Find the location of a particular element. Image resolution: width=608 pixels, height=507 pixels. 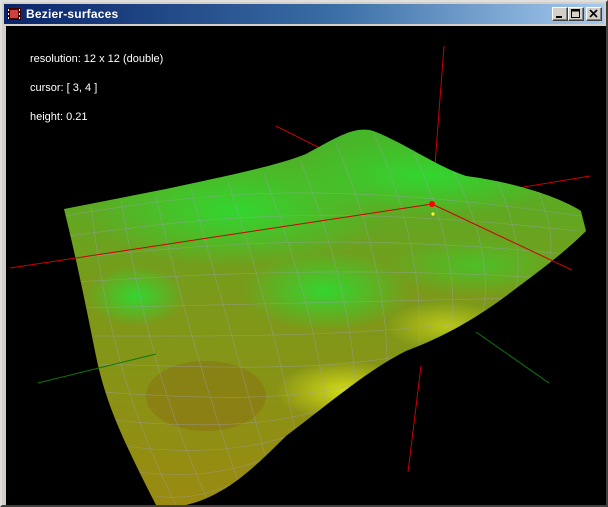

cursor-handle is located at coordinates (433, 214).